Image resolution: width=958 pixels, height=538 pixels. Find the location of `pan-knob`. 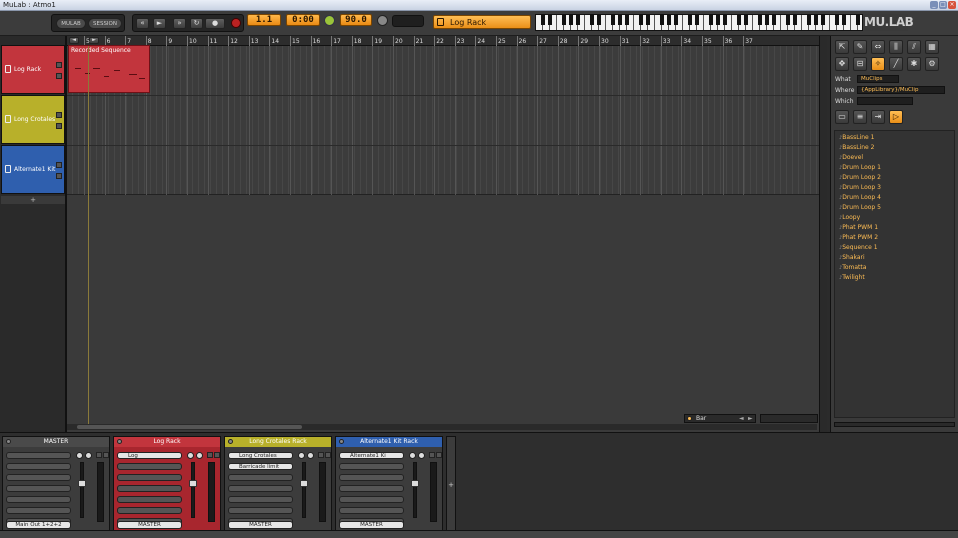

pan-knob is located at coordinates (412, 455).